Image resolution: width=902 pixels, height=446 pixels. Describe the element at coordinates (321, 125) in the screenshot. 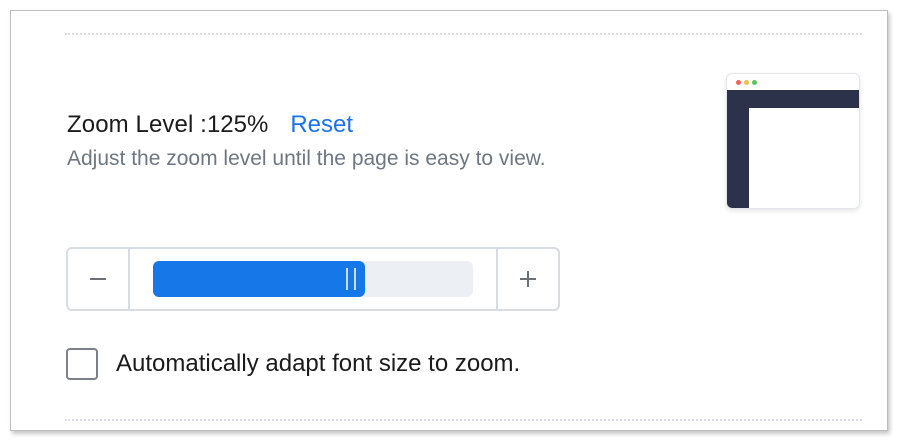

I see `reset-link: Reset` at that location.